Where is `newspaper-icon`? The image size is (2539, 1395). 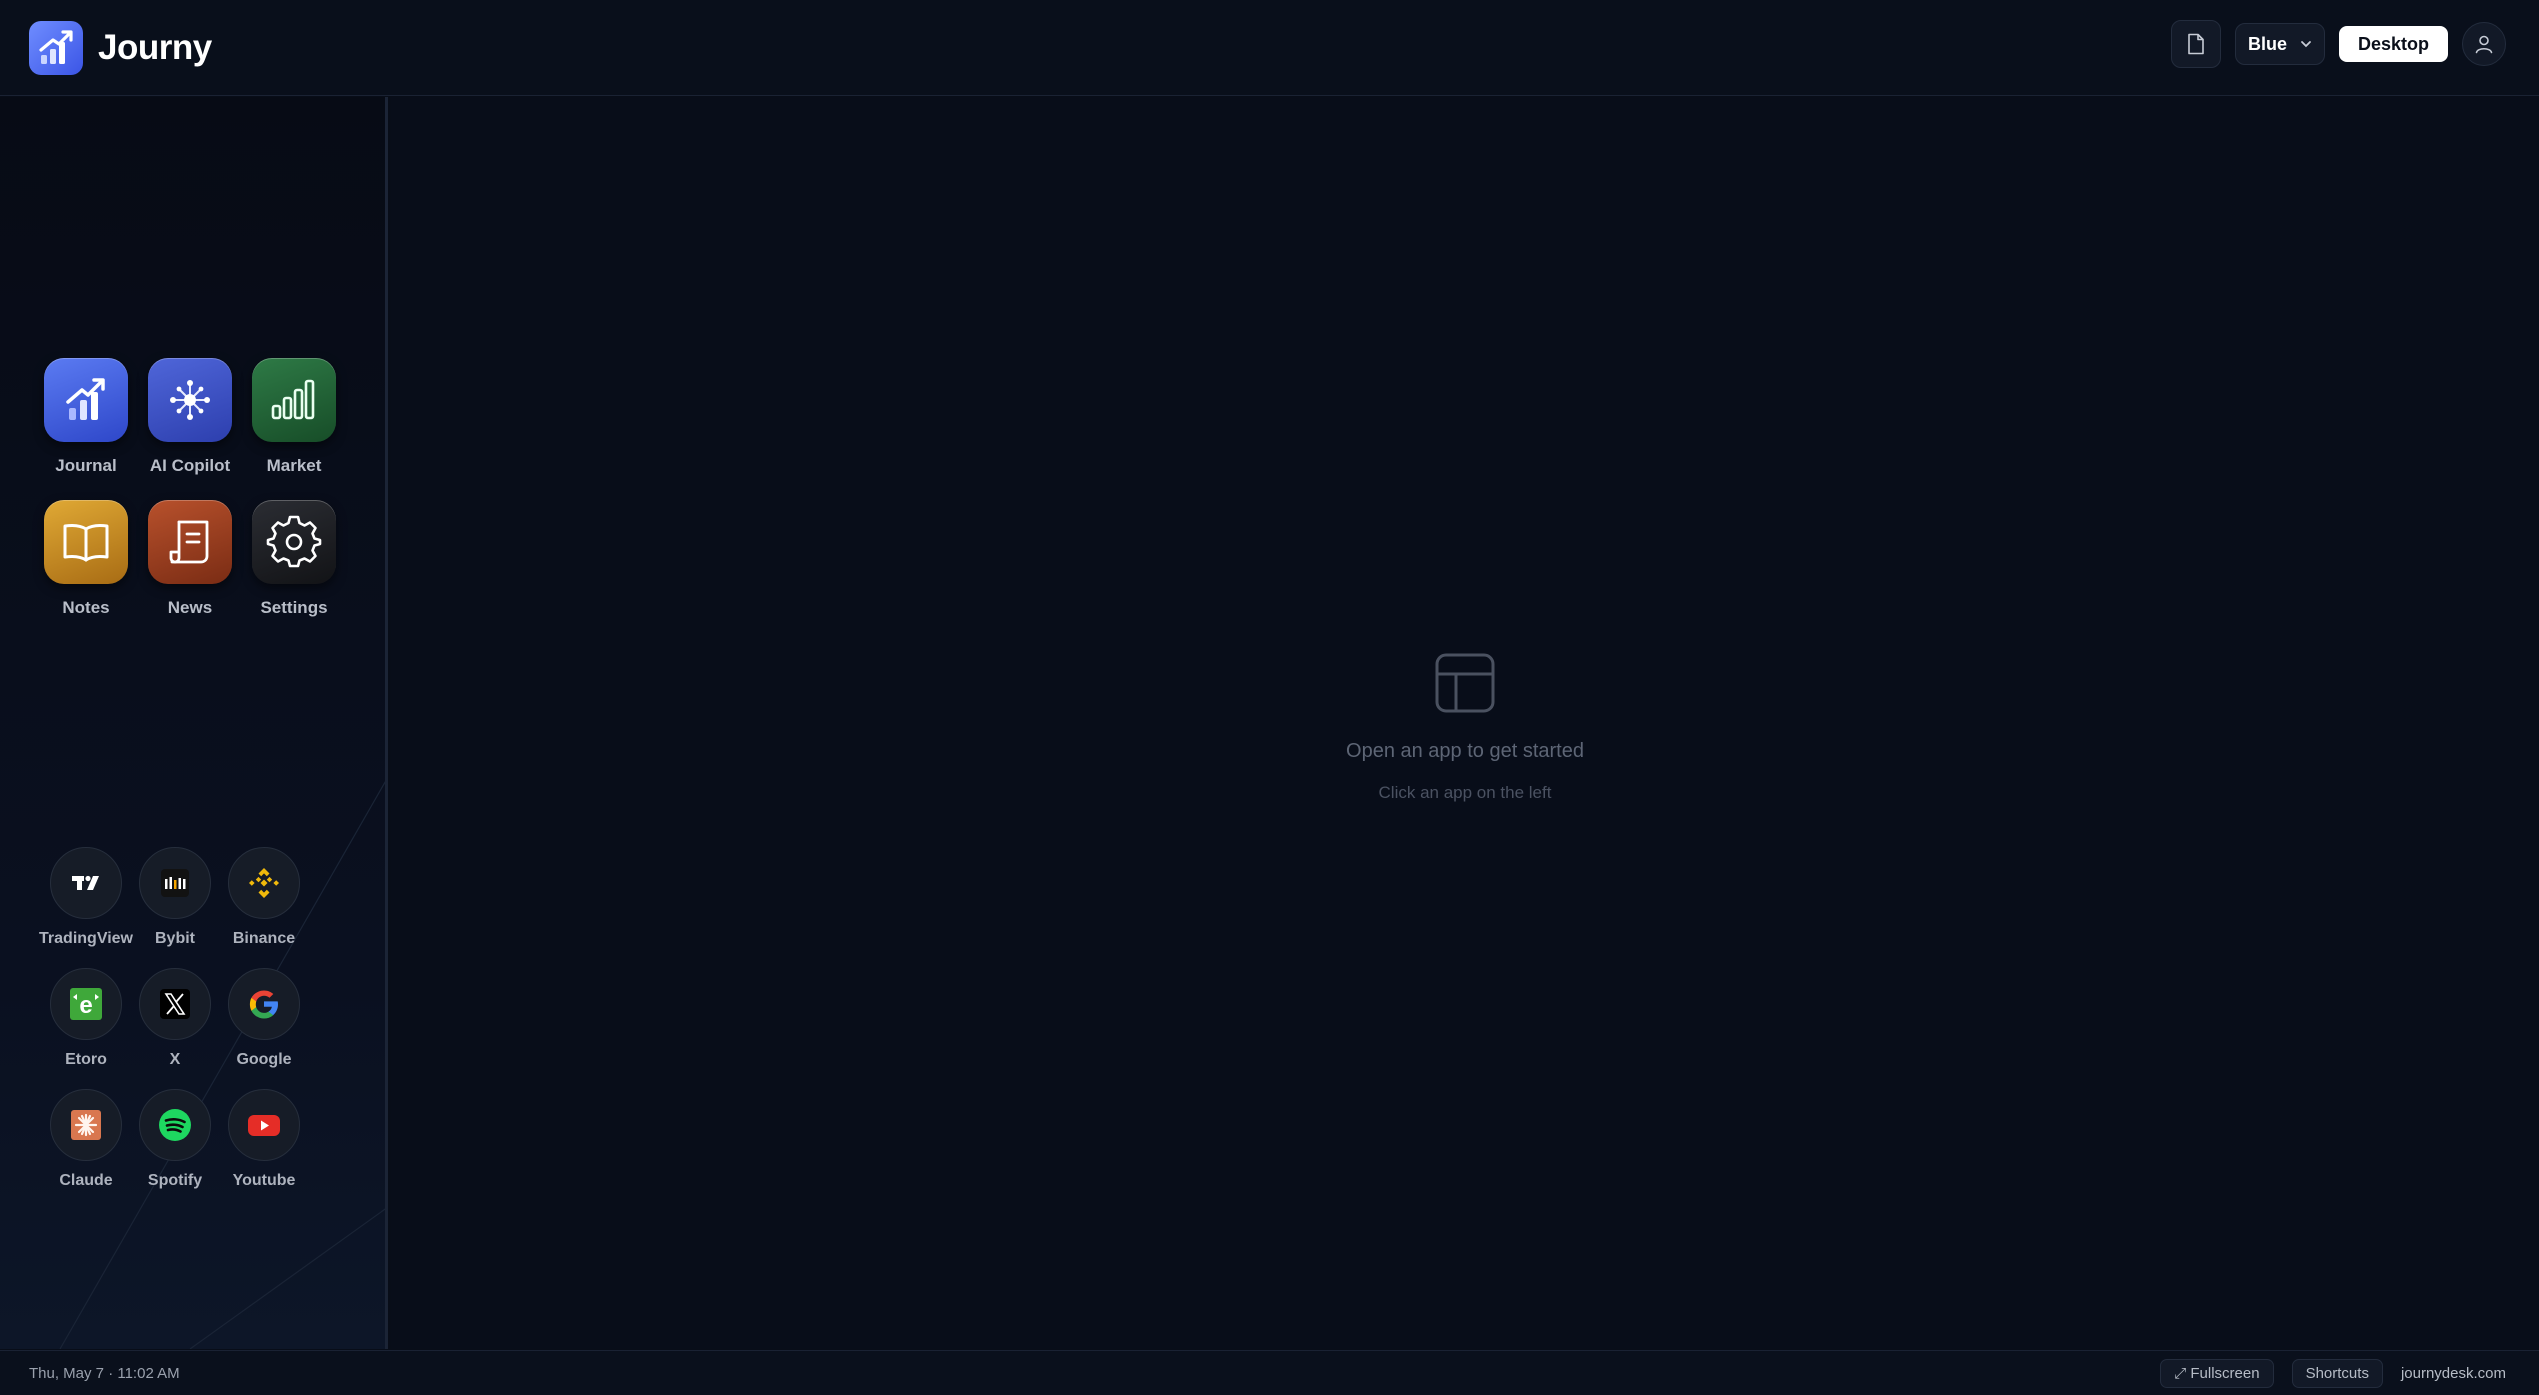 newspaper-icon is located at coordinates (190, 542).